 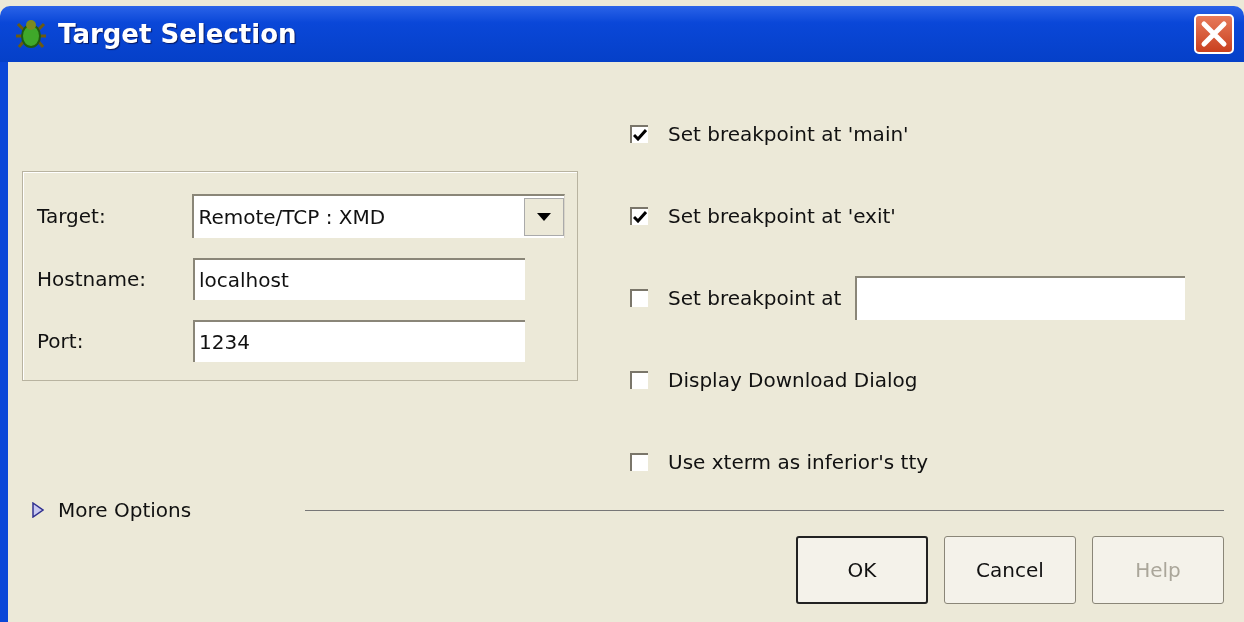 What do you see at coordinates (61, 341) in the screenshot?
I see `field-label: Port:` at bounding box center [61, 341].